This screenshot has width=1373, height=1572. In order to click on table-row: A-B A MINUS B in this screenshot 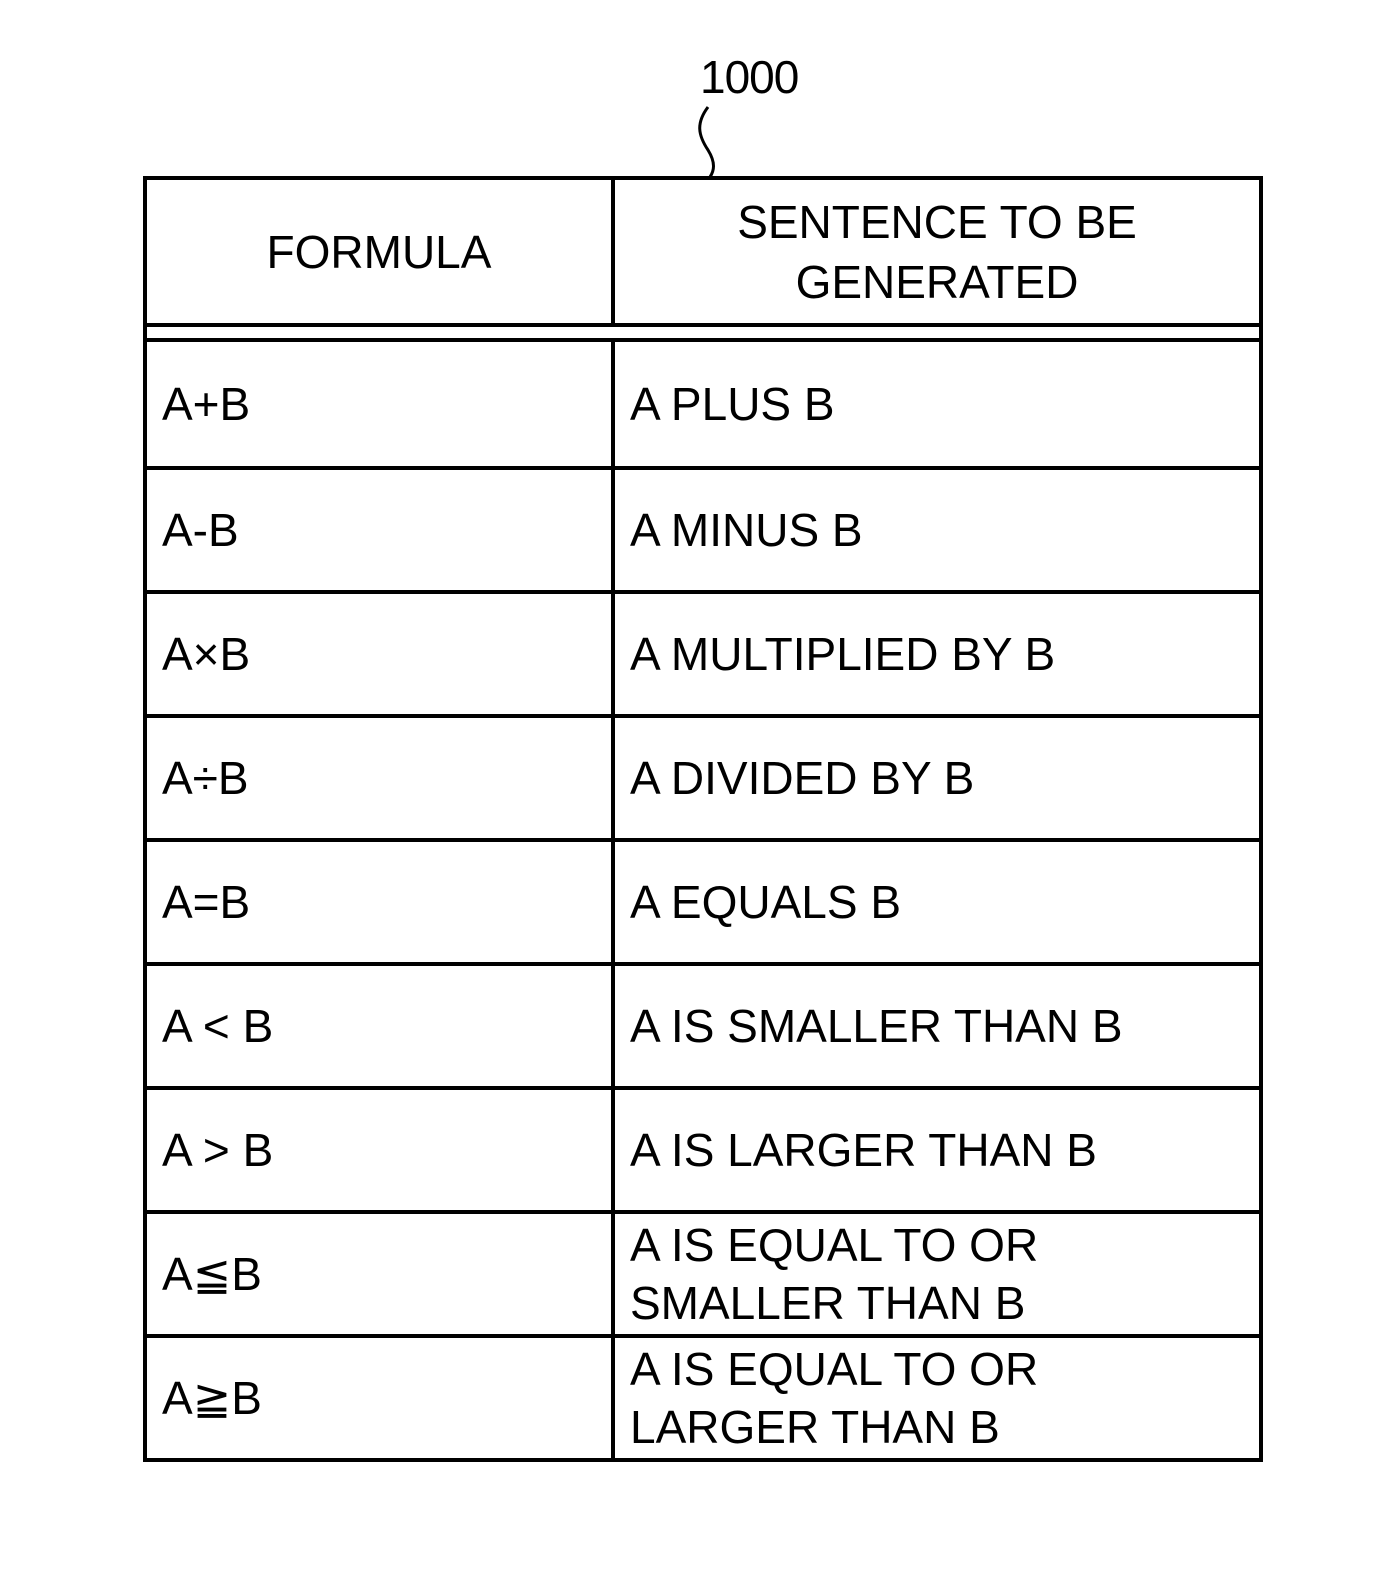, I will do `click(703, 528)`.